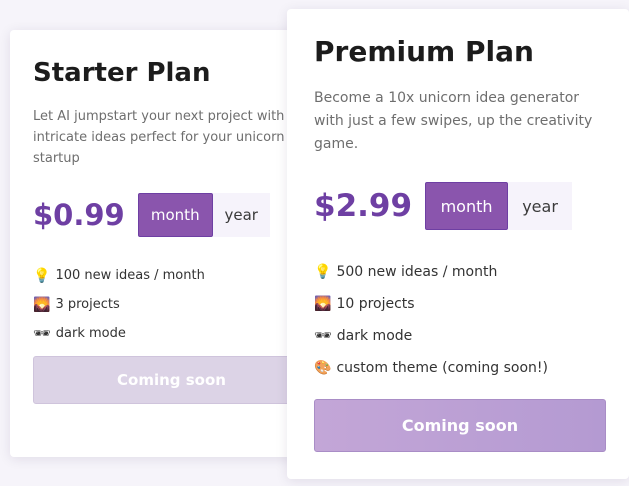 The height and width of the screenshot is (486, 629). I want to click on premium-price-row: $2.99 month year, so click(471, 206).